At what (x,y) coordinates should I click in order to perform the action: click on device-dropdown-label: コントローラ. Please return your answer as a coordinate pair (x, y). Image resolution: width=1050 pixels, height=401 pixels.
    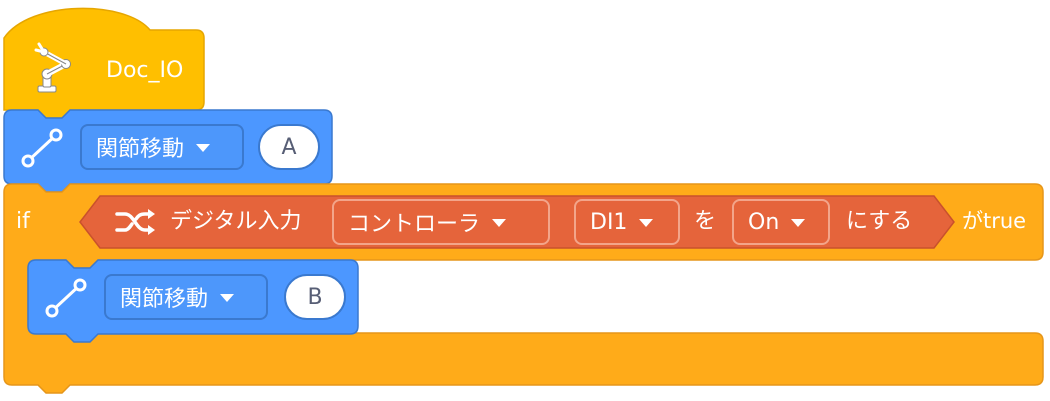
    Looking at the image, I should click on (414, 224).